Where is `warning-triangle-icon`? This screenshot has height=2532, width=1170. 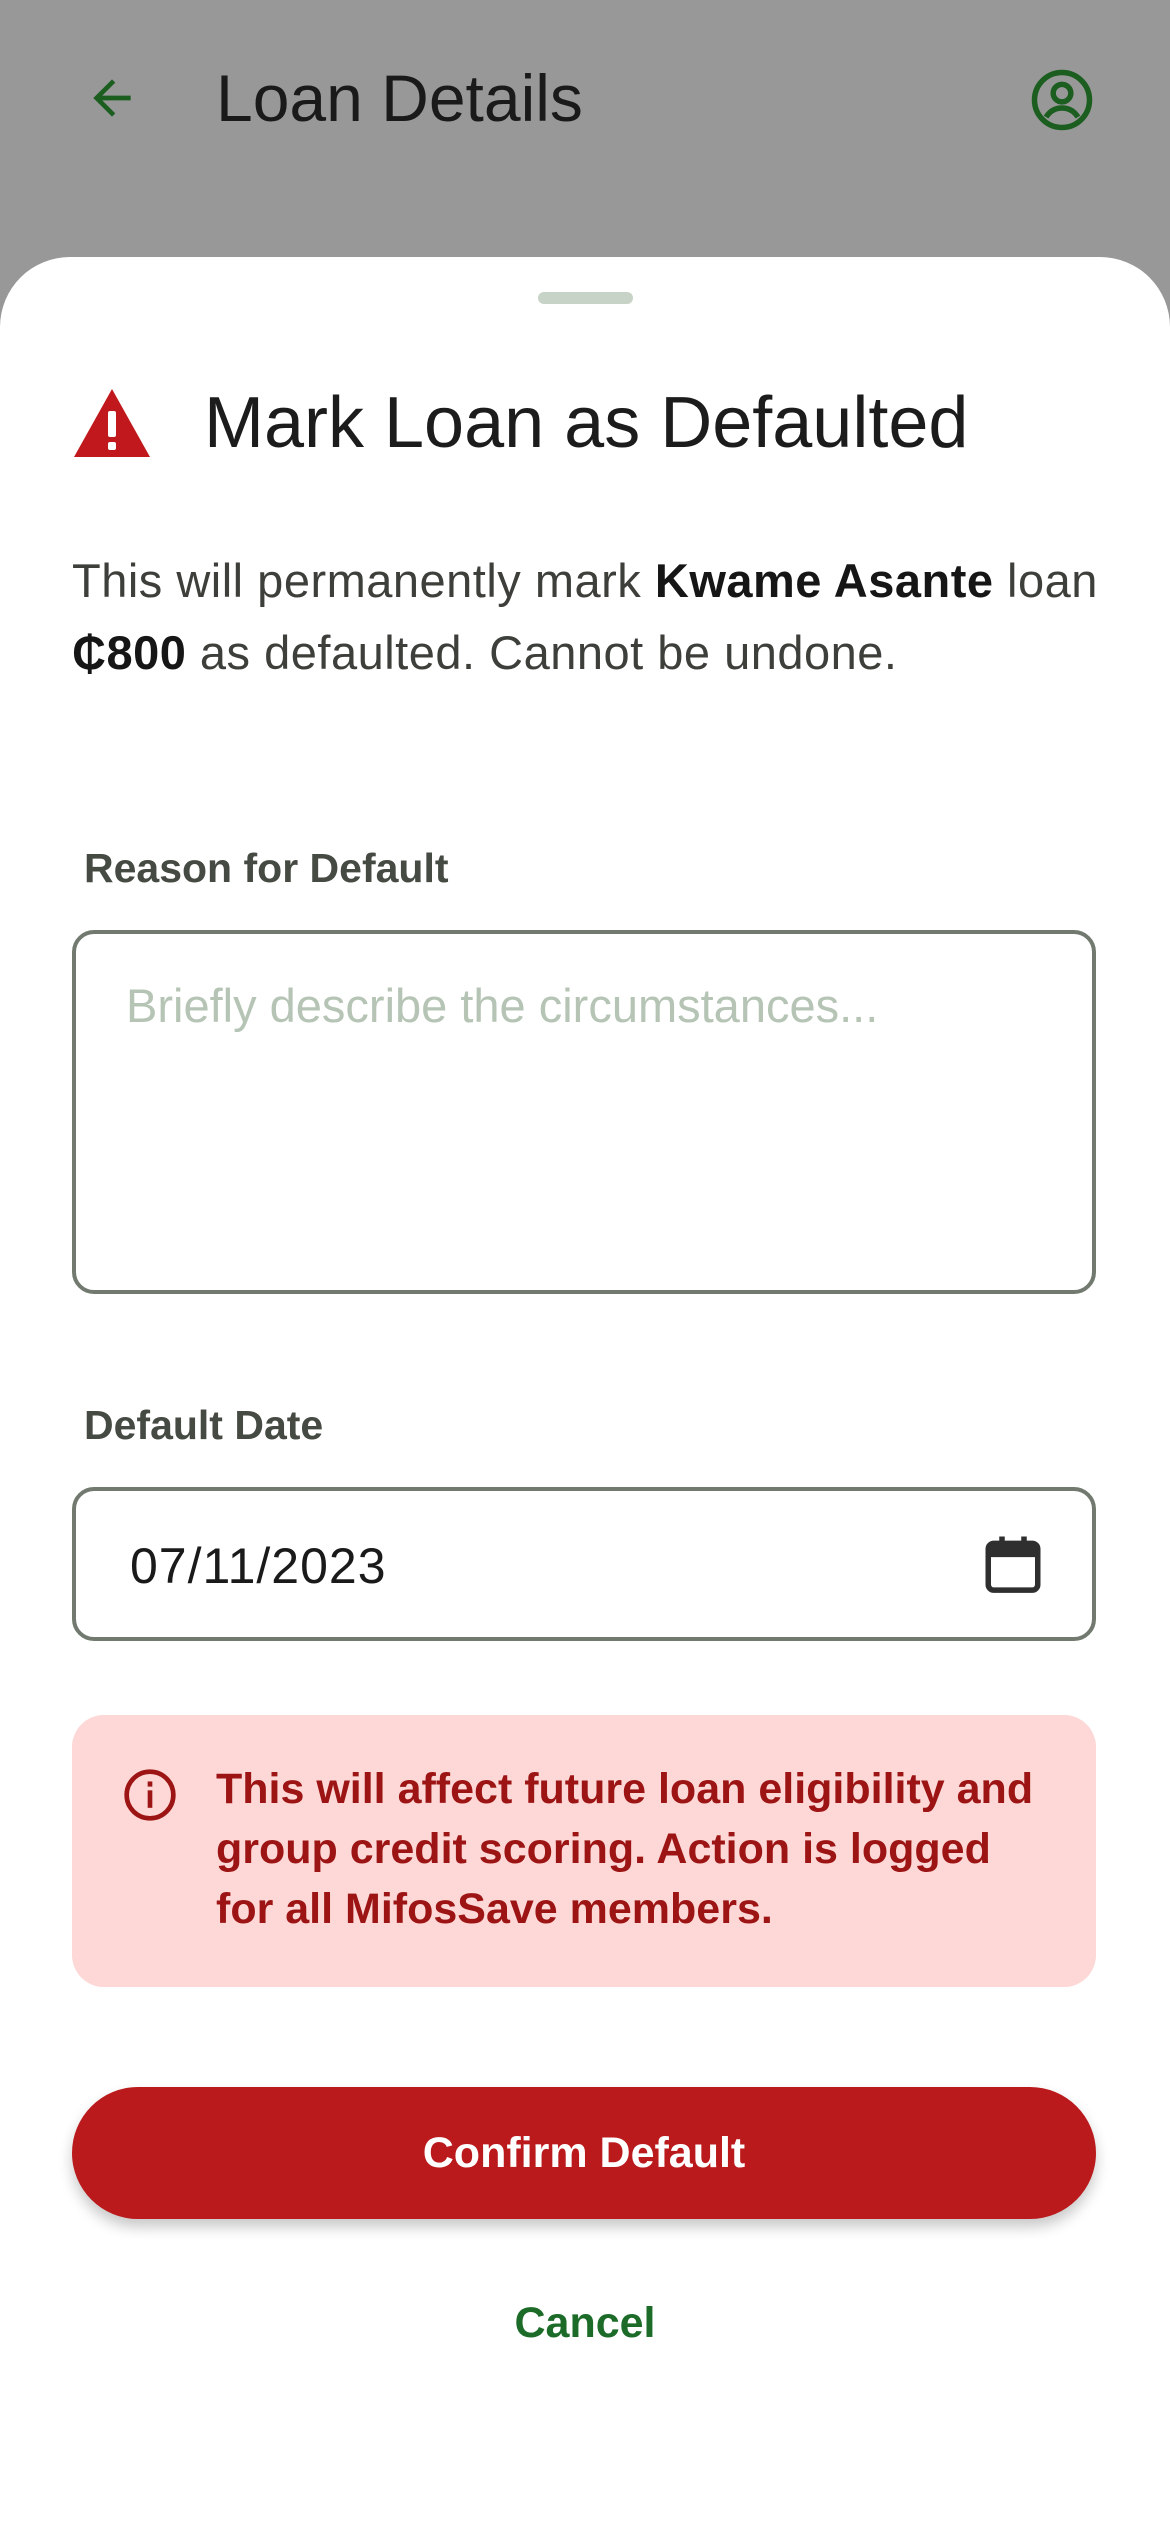 warning-triangle-icon is located at coordinates (112, 423).